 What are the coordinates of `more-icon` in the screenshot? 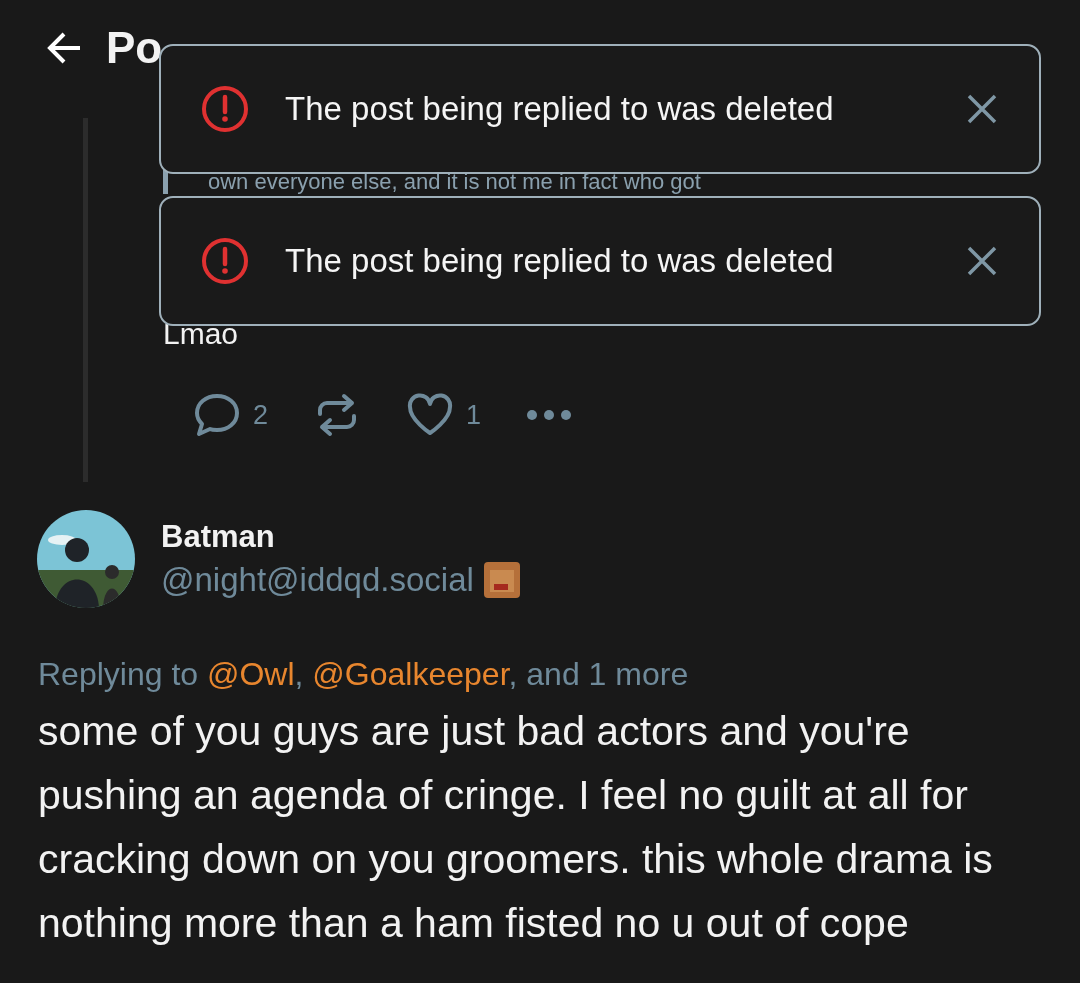 It's located at (549, 415).